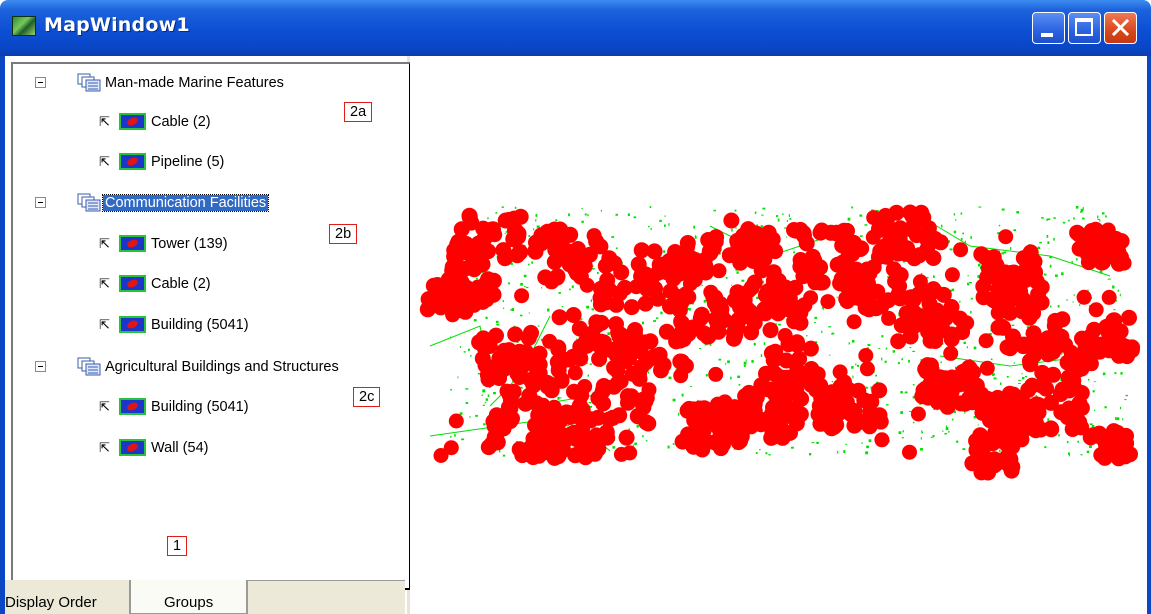 This screenshot has height=614, width=1151. Describe the element at coordinates (194, 83) in the screenshot. I see `group-label: Man-made Marine Features` at that location.